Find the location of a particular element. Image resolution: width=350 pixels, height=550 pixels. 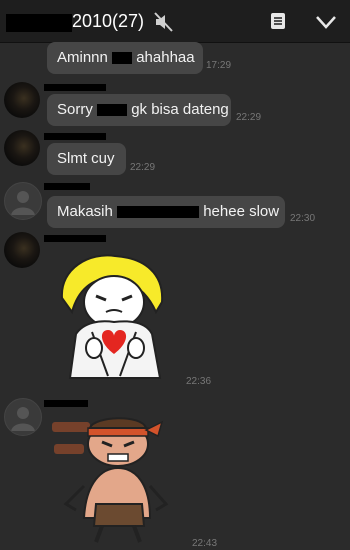

chat-title: 2010(27) is located at coordinates (108, 21).